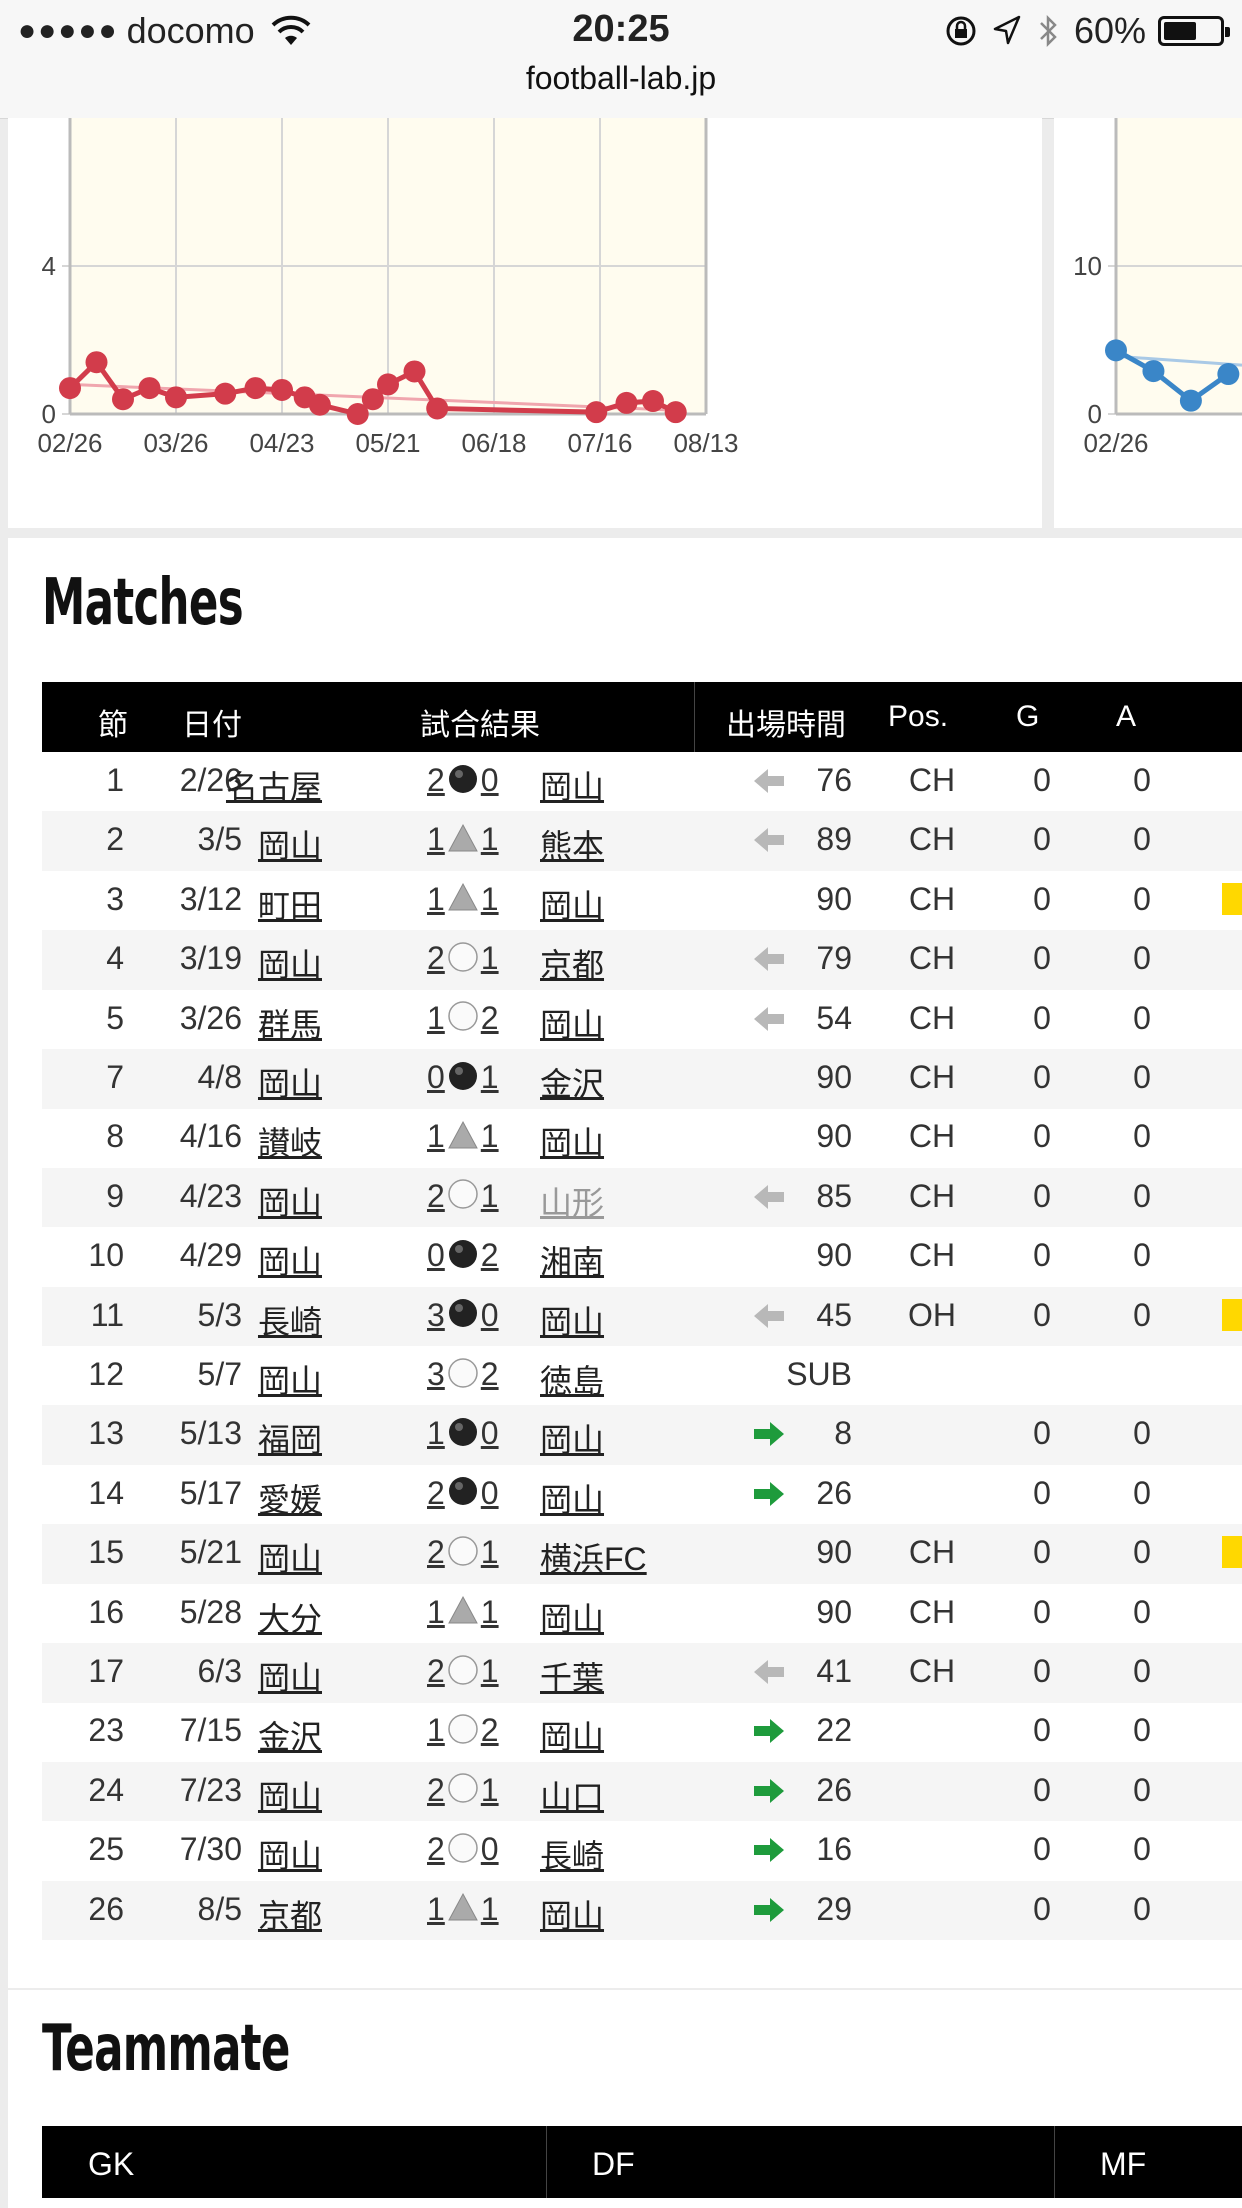 This screenshot has width=1242, height=2208. Describe the element at coordinates (572, 1201) in the screenshot. I see `away-team-link: 山形` at that location.